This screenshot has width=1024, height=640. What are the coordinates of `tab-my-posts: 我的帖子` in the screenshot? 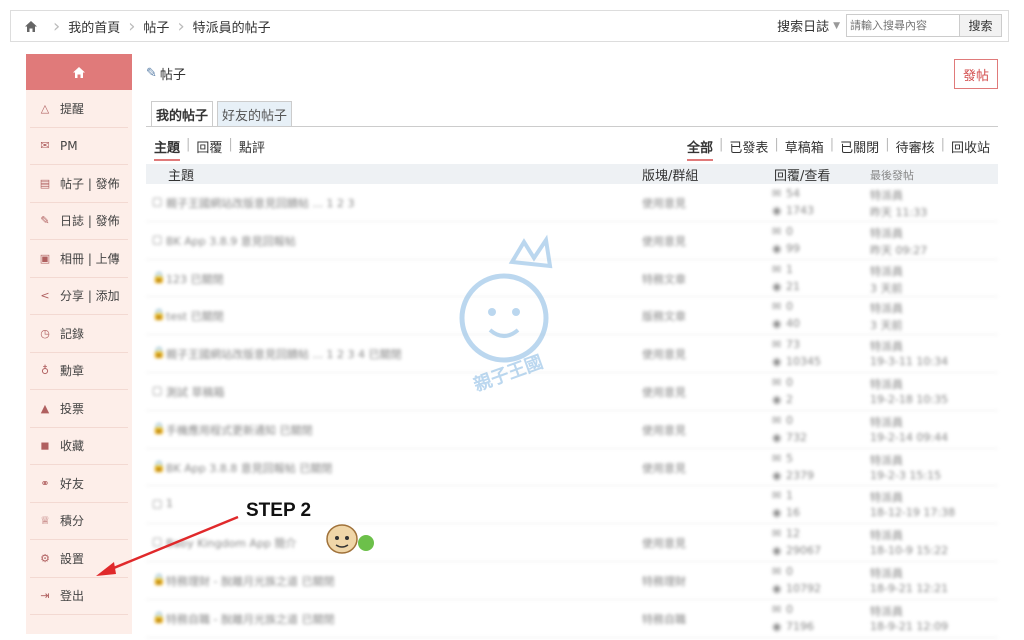 It's located at (182, 114).